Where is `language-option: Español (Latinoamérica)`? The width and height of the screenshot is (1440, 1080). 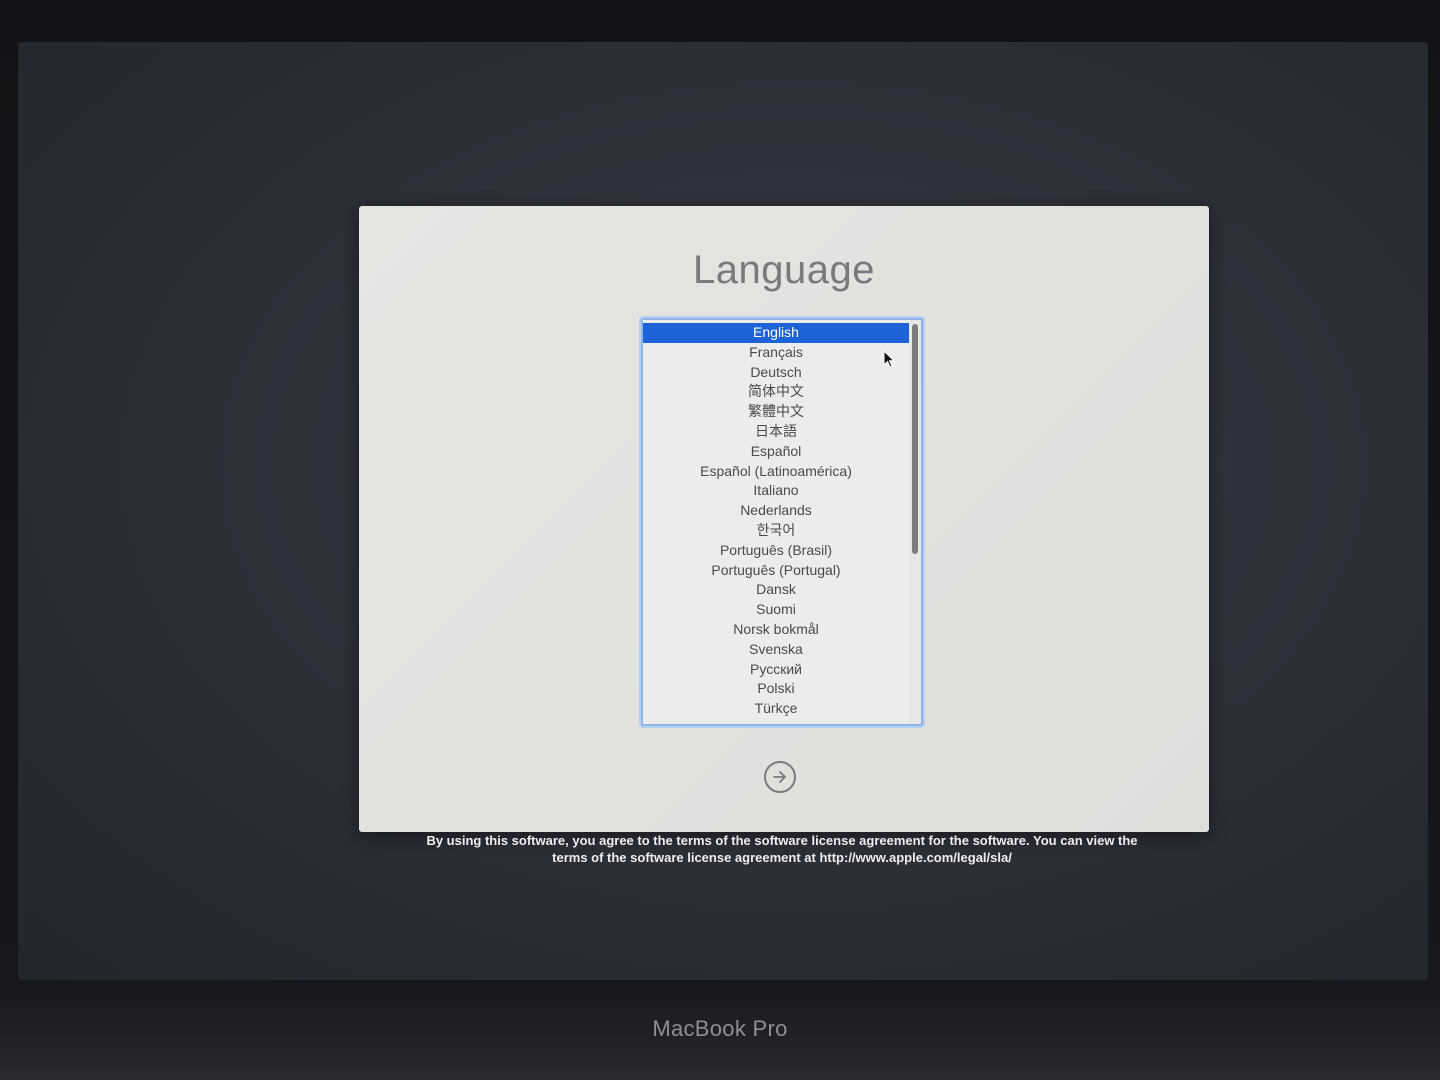 language-option: Español (Latinoamérica) is located at coordinates (776, 472).